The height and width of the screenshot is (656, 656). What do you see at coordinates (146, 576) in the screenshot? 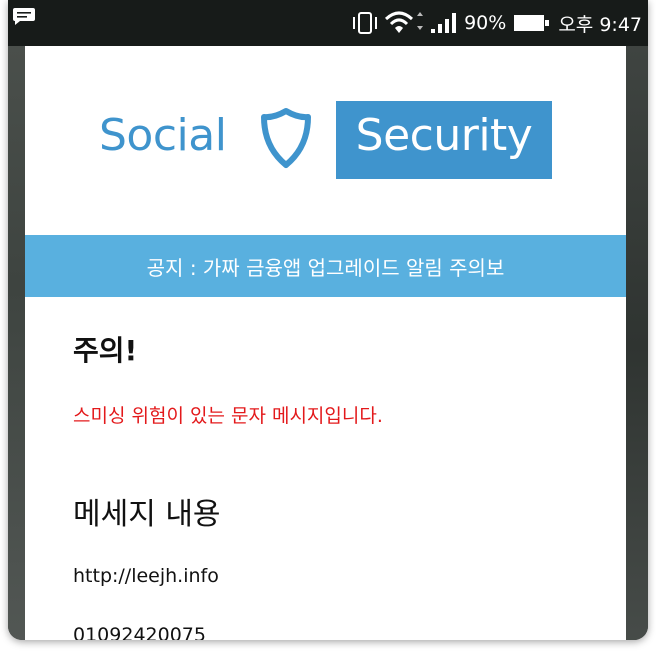
I see `message-url: http://leejh.info` at bounding box center [146, 576].